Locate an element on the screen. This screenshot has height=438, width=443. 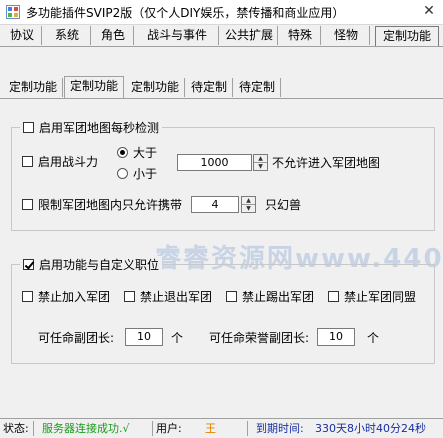
tab-protocol: 协议 is located at coordinates (22, 35).